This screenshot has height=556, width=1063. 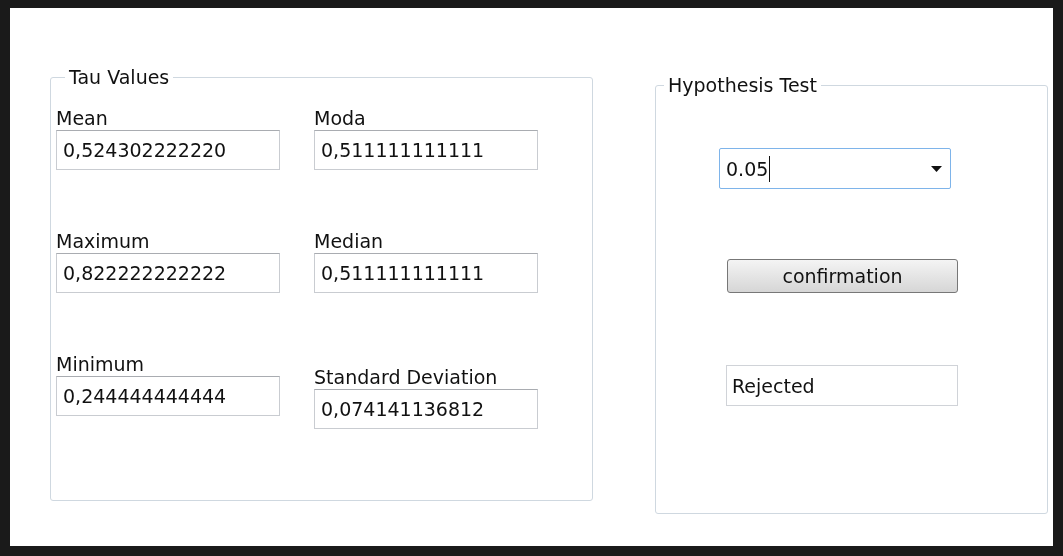 What do you see at coordinates (426, 409) in the screenshot?
I see `value-field: 0,074141136812` at bounding box center [426, 409].